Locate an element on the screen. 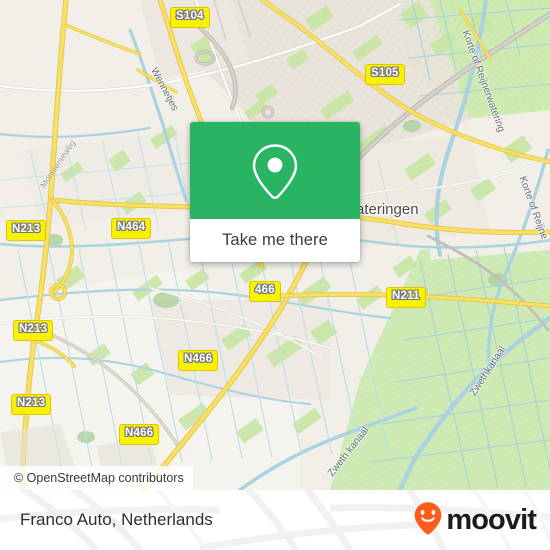 The image size is (550, 550). place-name: Franco Auto, Netherlands is located at coordinates (116, 519).